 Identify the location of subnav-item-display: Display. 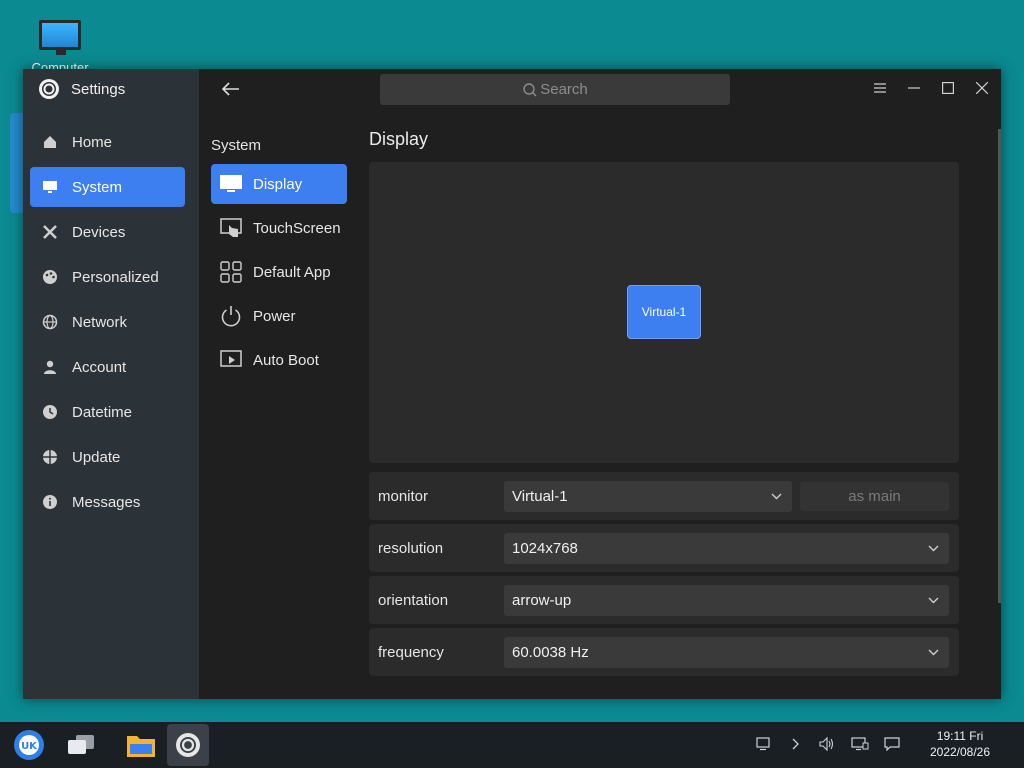
(279, 184).